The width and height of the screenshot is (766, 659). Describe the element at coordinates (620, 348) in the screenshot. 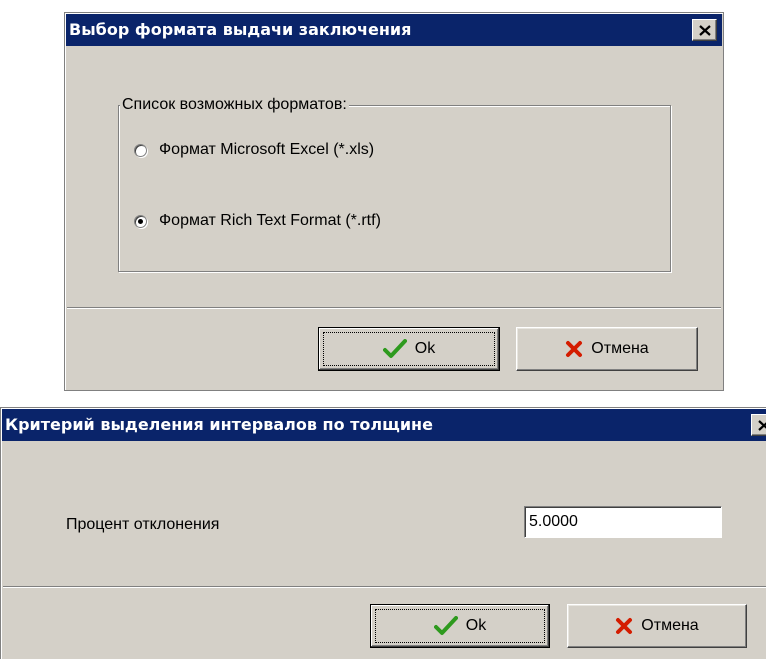

I see `format-cancel-label: Отмена` at that location.